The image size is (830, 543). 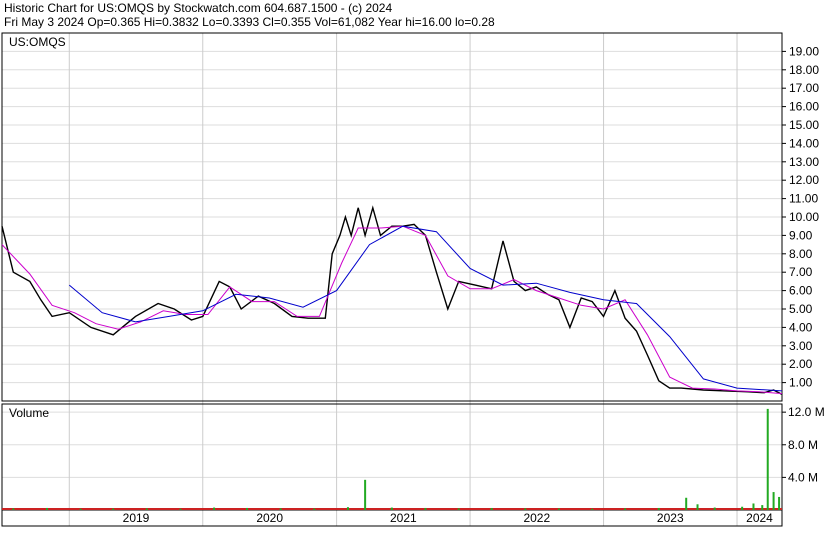 What do you see at coordinates (37, 42) in the screenshot?
I see `symbol-label: US:OMQS` at bounding box center [37, 42].